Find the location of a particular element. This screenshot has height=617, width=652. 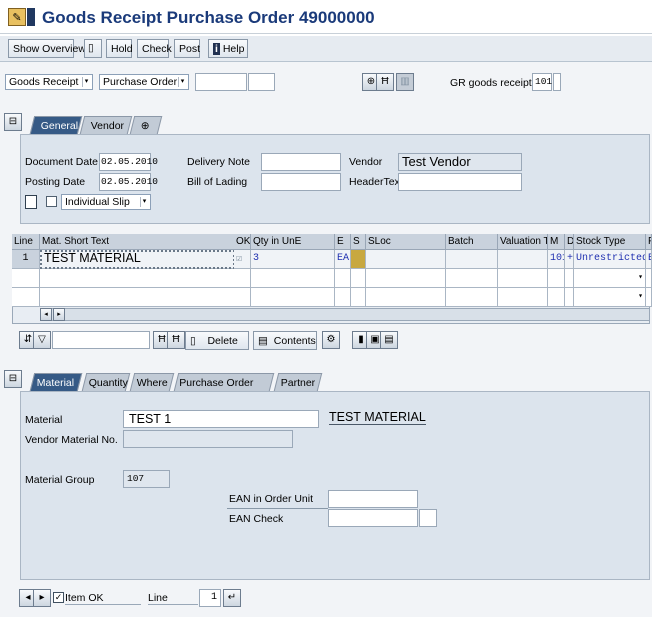

line-go-icon: ↵ is located at coordinates (232, 598).